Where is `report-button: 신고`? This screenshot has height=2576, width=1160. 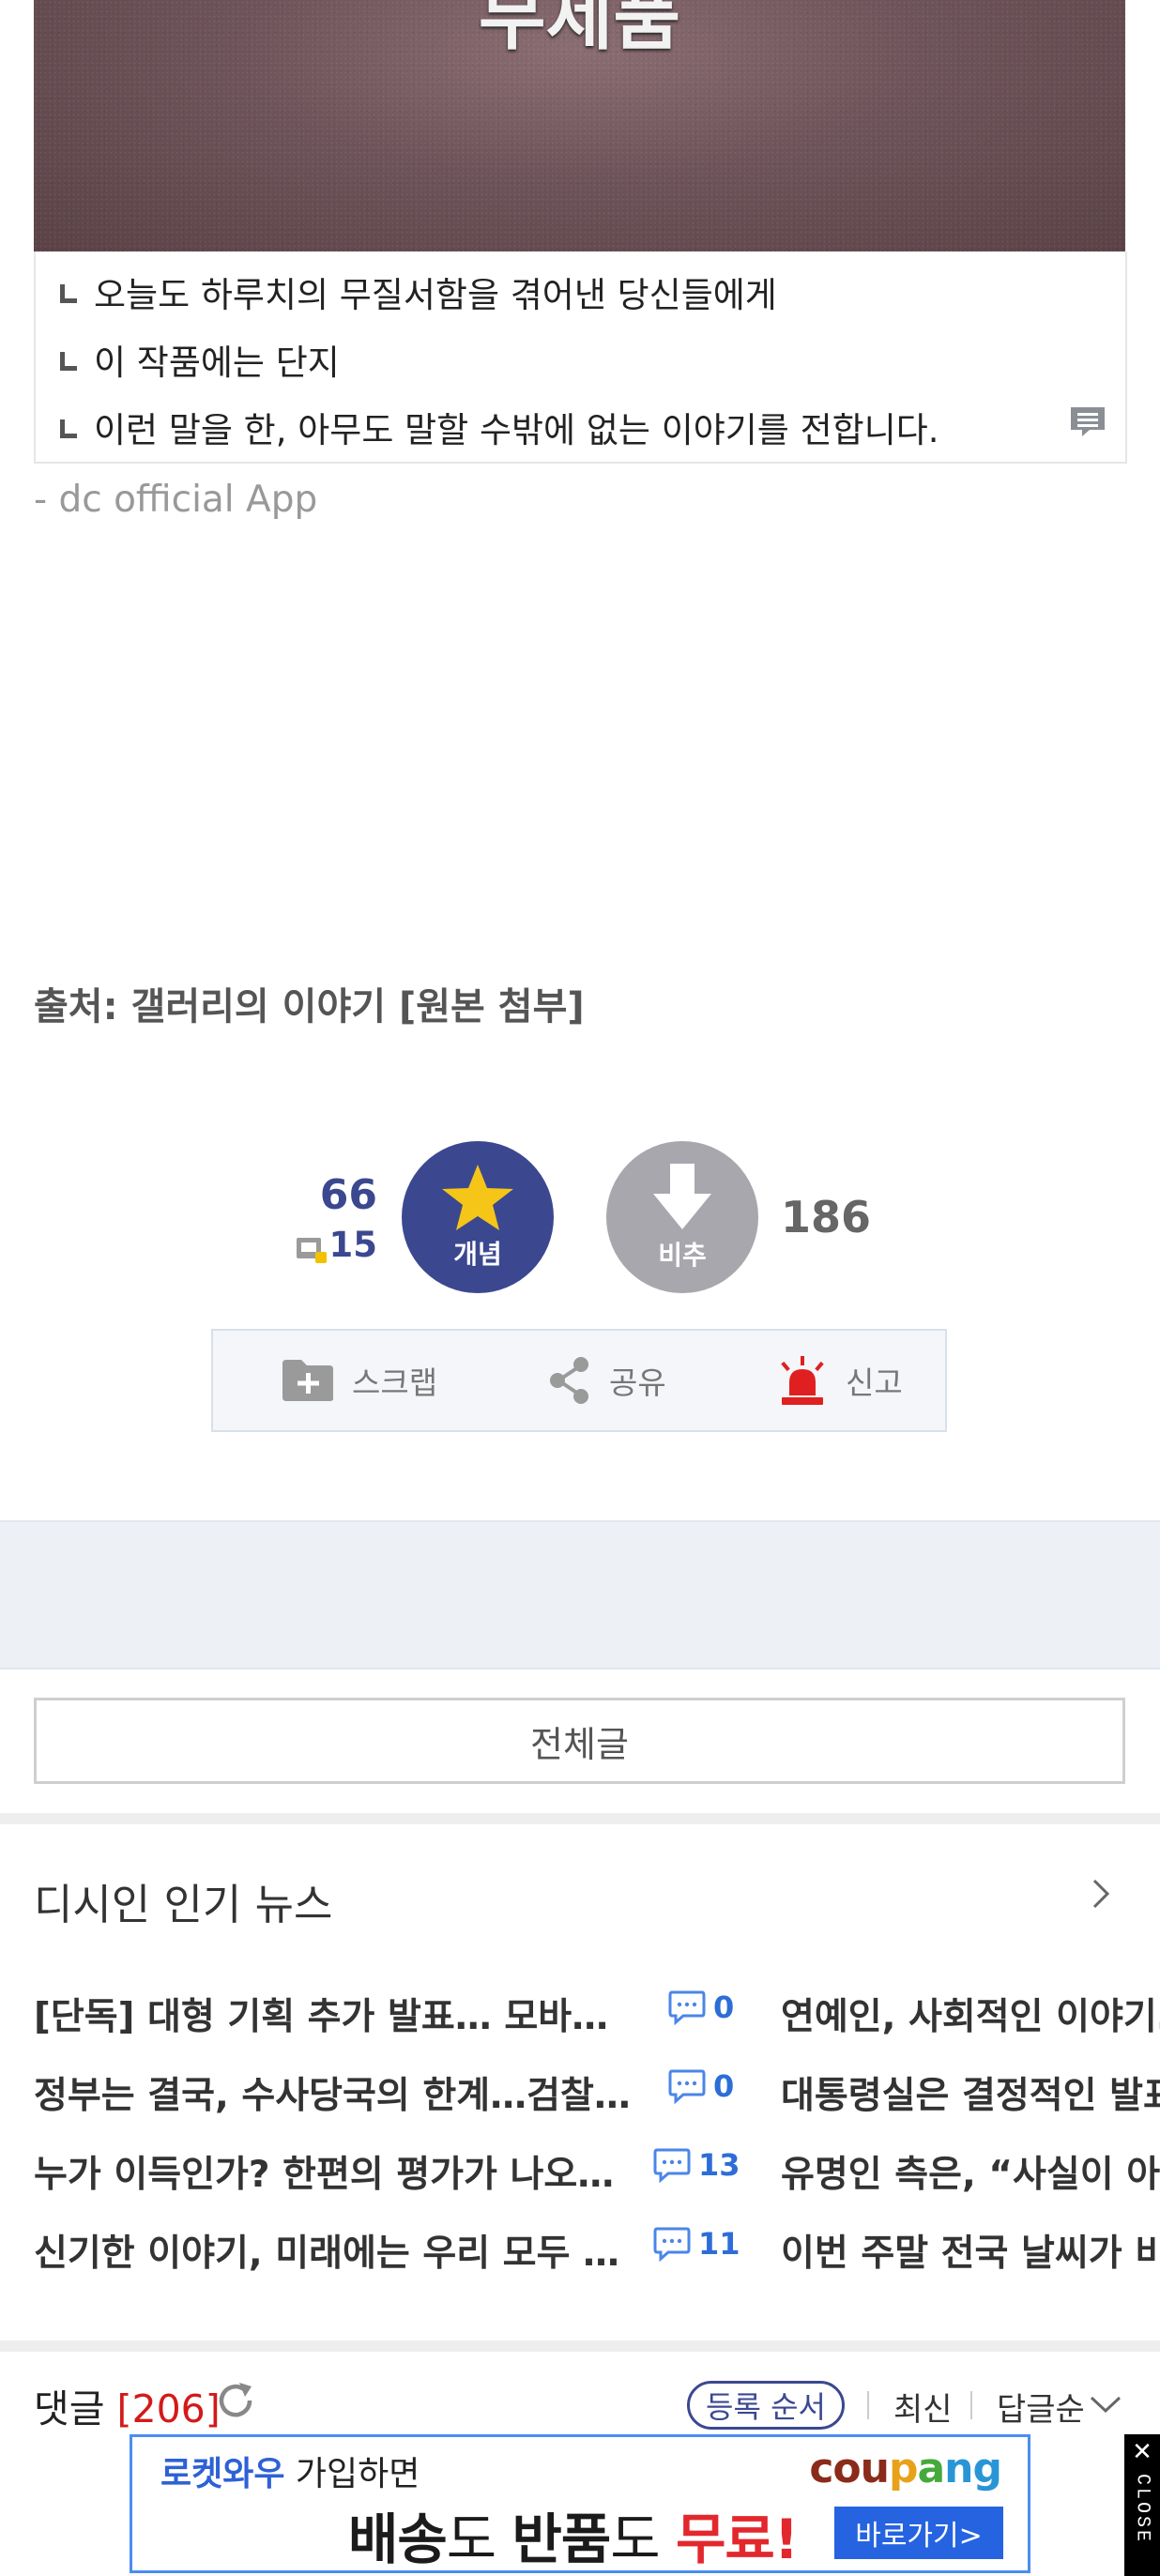
report-button: 신고 is located at coordinates (839, 1380).